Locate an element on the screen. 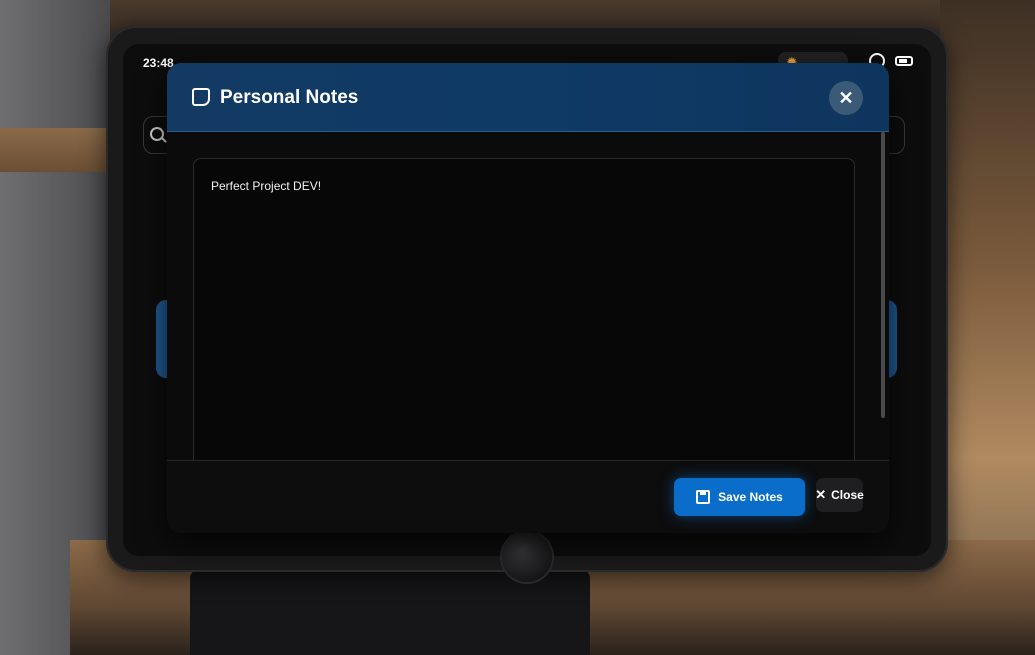  modal-header: Personal Notes ✕ is located at coordinates (528, 97).